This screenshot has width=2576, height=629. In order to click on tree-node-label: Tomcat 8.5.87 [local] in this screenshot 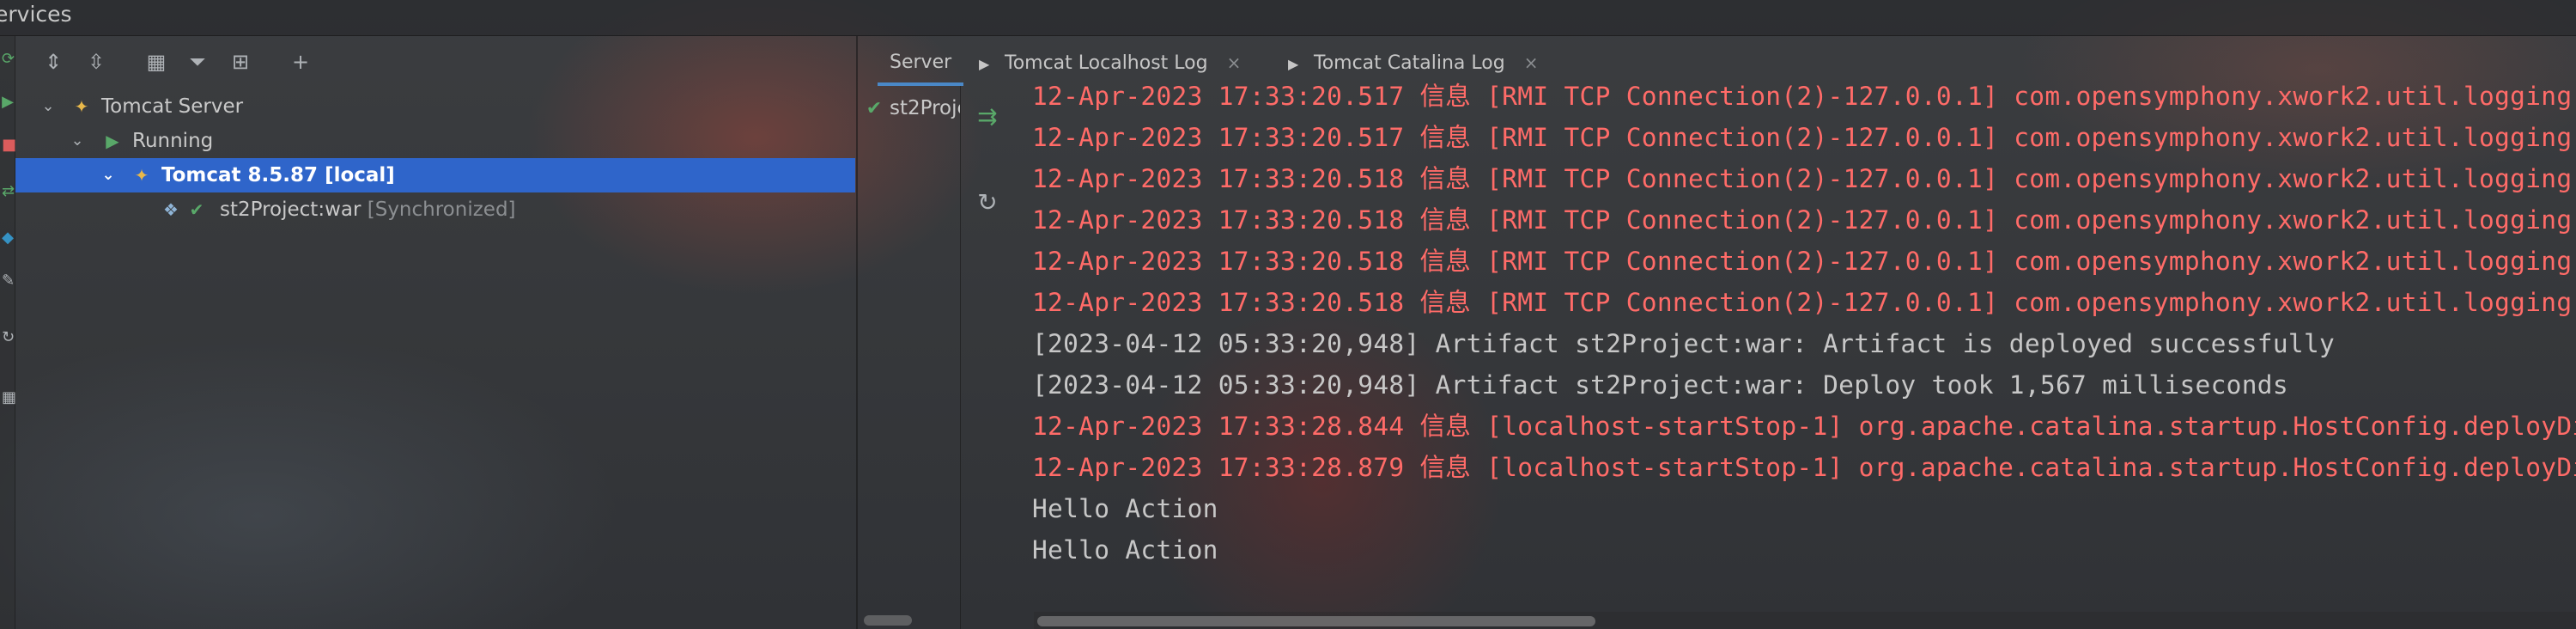, I will do `click(278, 175)`.